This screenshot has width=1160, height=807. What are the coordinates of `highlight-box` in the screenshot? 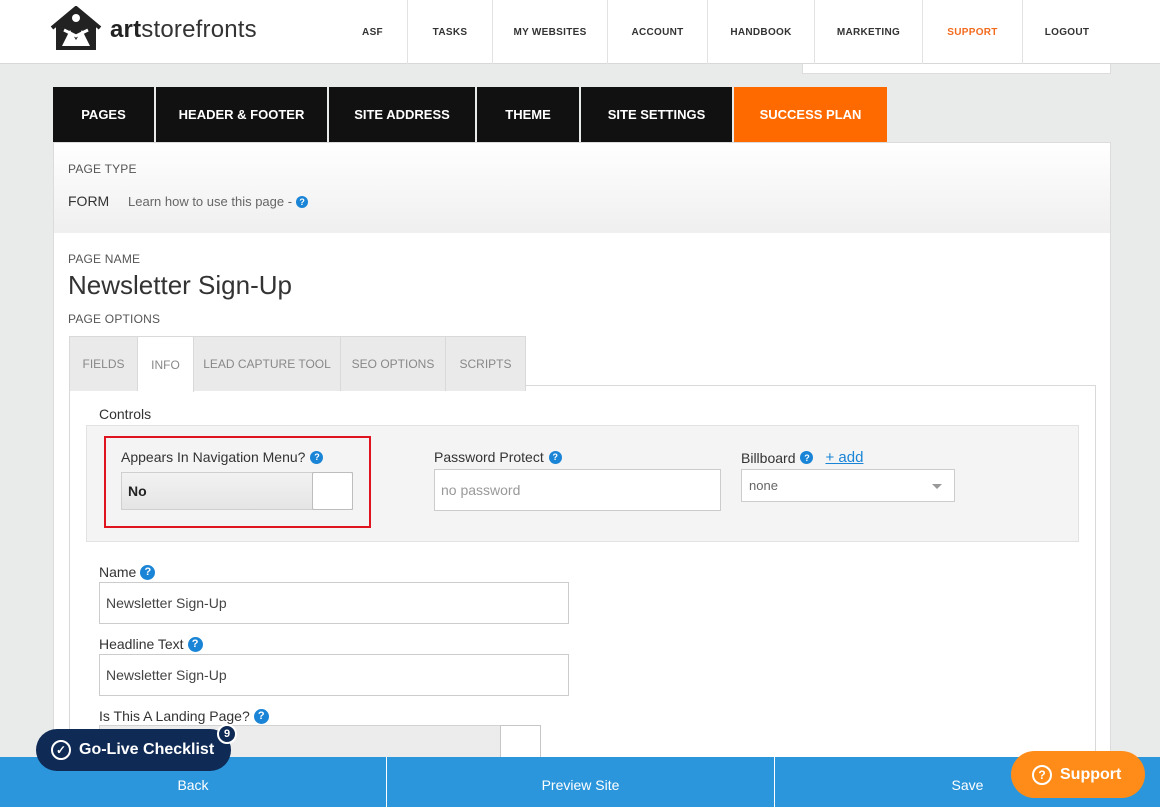 It's located at (237, 482).